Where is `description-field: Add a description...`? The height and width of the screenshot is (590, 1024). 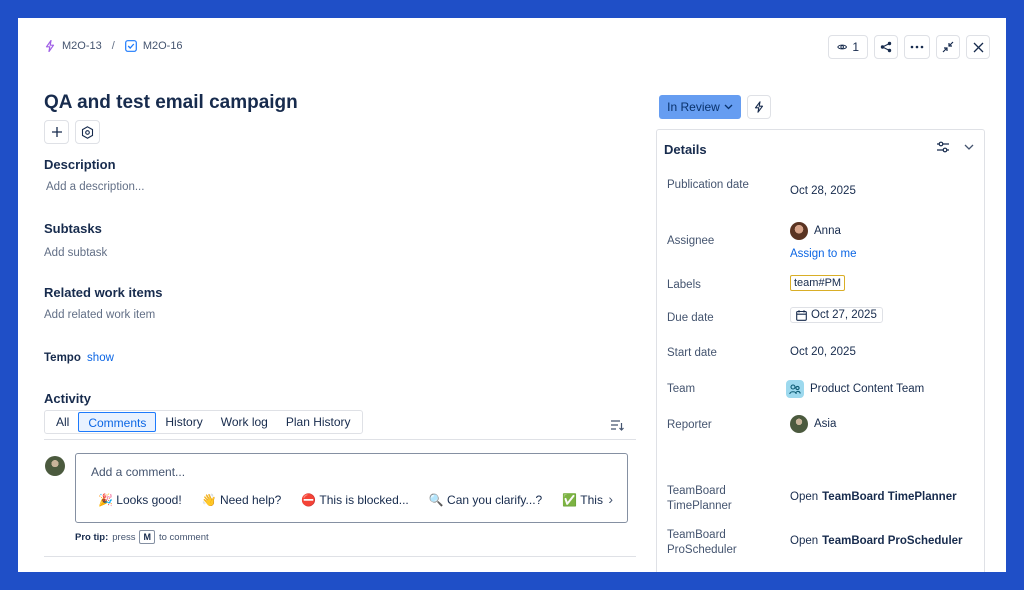 description-field: Add a description... is located at coordinates (95, 187).